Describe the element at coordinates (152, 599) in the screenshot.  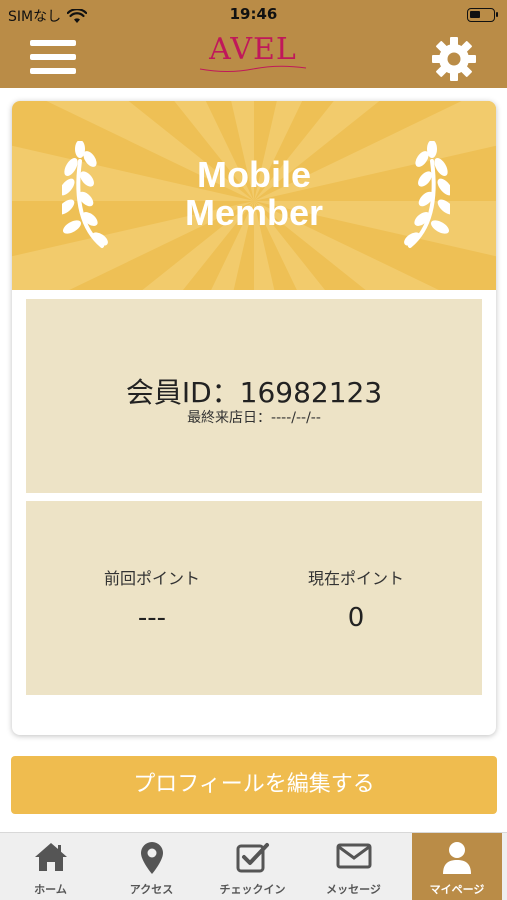
I see `previous-points: 前回ポイント ---` at that location.